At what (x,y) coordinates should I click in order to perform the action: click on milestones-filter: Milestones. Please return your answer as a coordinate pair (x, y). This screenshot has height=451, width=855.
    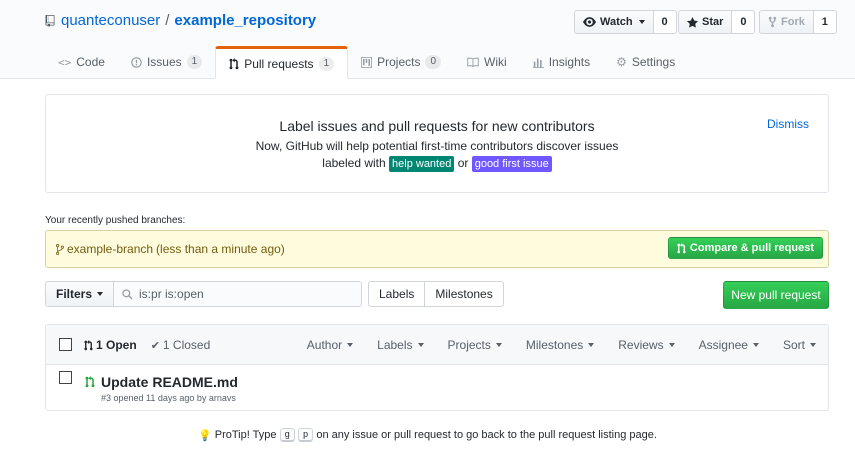
    Looking at the image, I should click on (560, 345).